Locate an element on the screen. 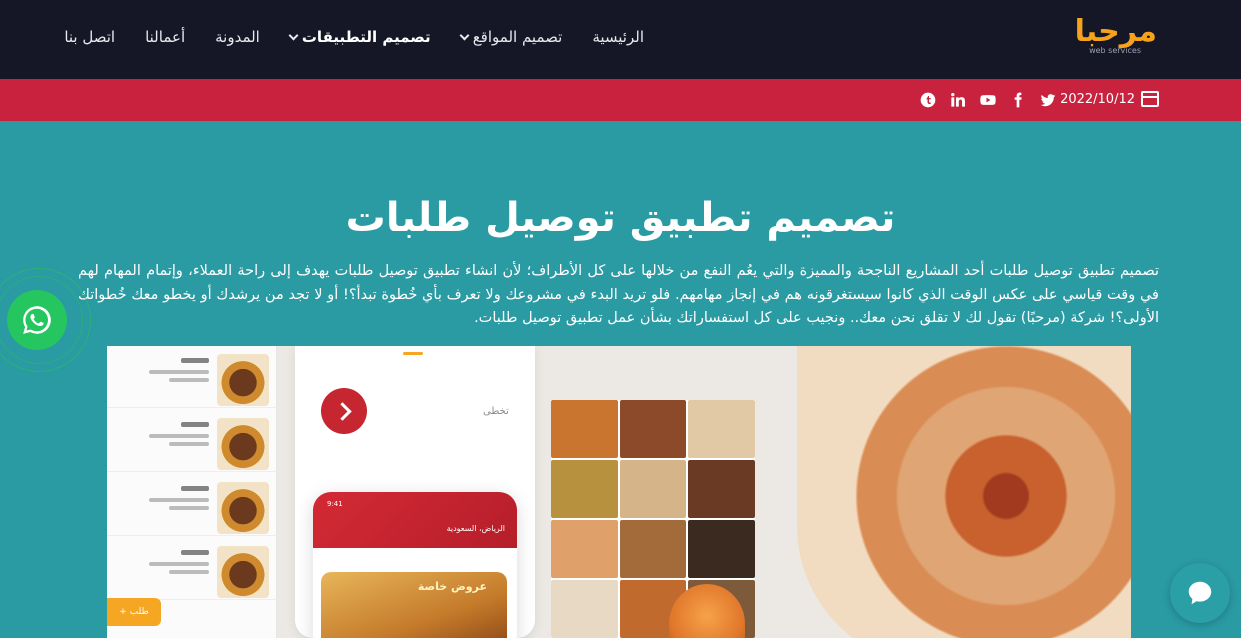 The height and width of the screenshot is (638, 1241). menu-item-web-design: تصميم المواقع is located at coordinates (511, 37).